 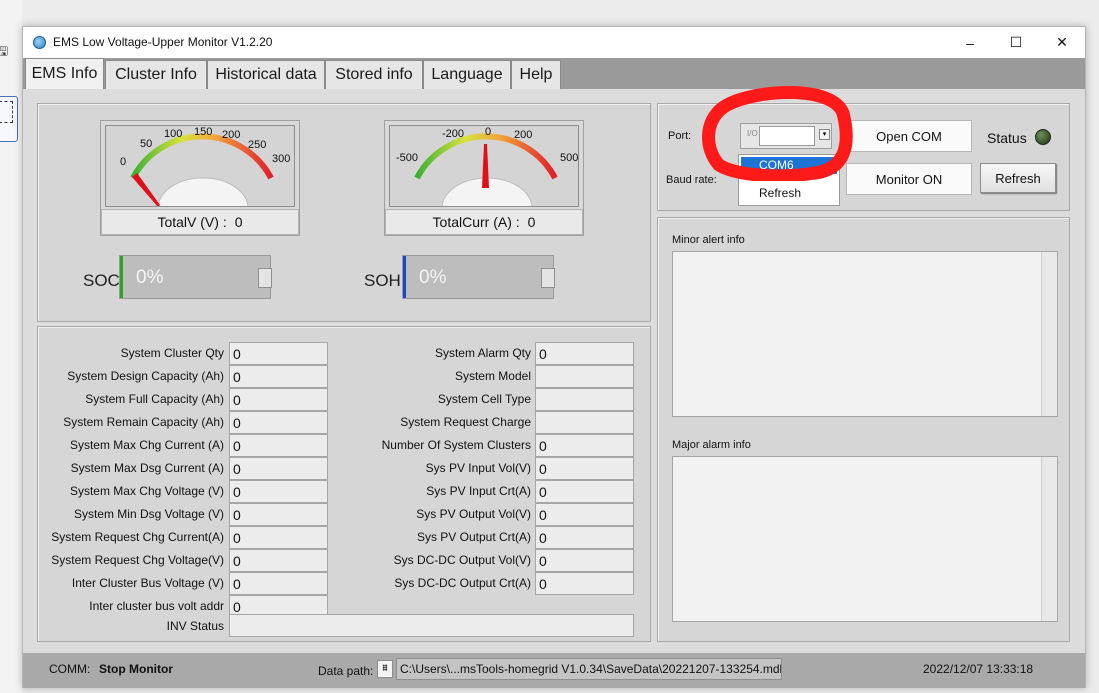 What do you see at coordinates (465, 422) in the screenshot?
I see `field-label: System Request Charge` at bounding box center [465, 422].